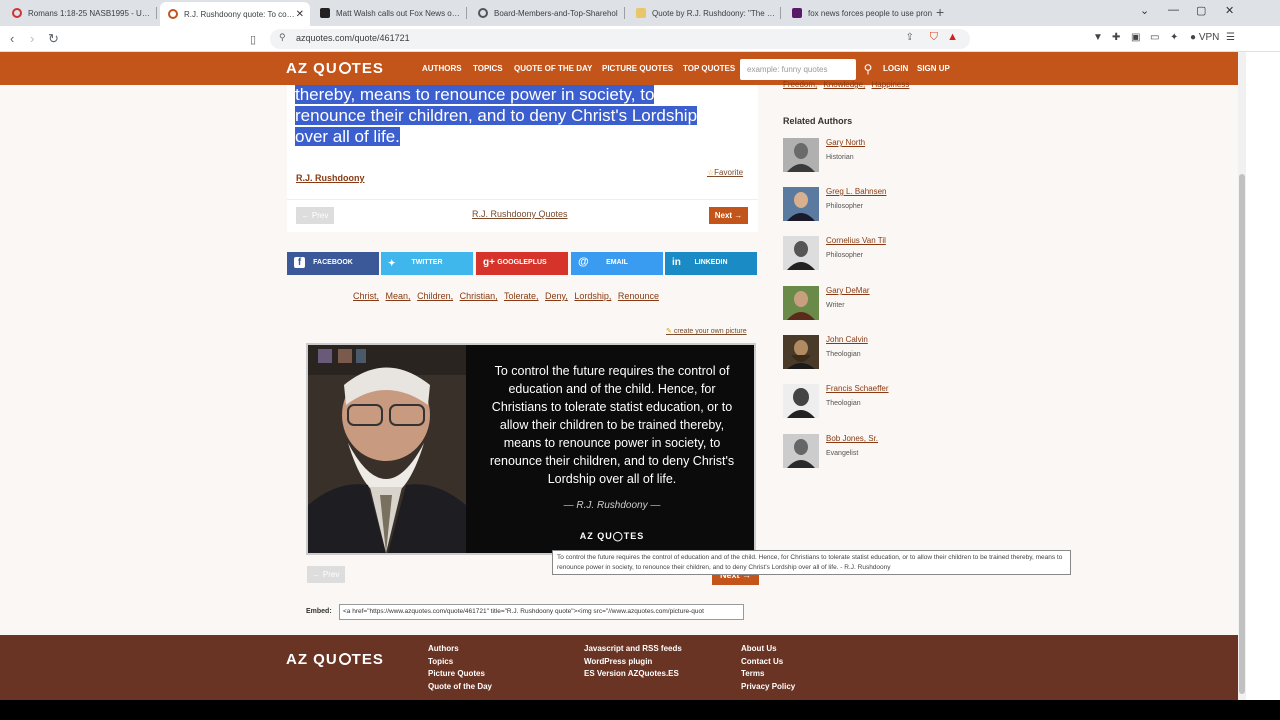 The height and width of the screenshot is (720, 1280). I want to click on author-name: Cornelius Van Til, so click(856, 240).